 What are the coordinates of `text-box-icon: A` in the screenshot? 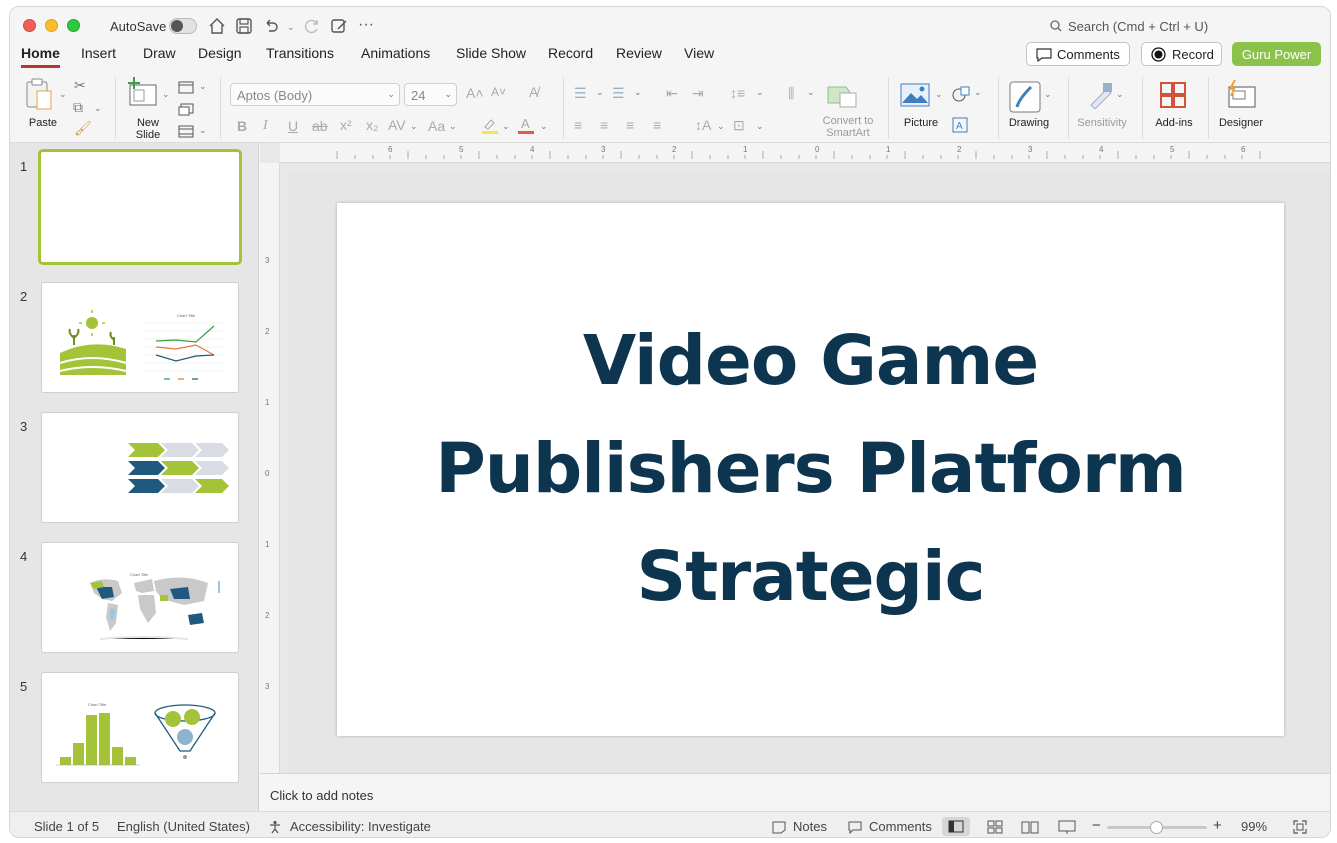 It's located at (960, 125).